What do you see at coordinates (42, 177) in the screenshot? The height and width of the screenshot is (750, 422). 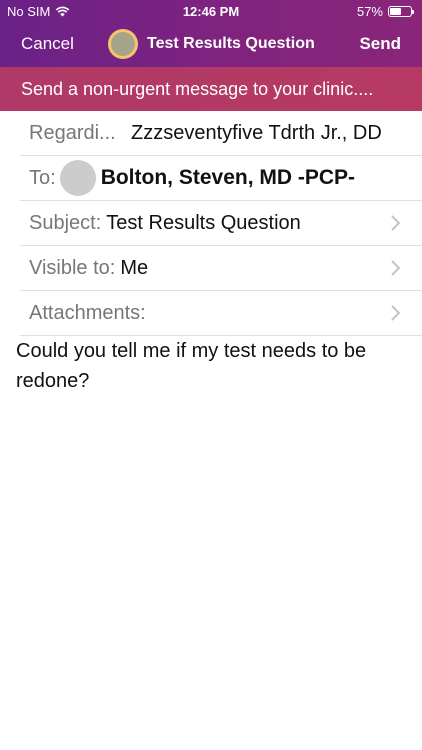 I see `to-label: To:` at bounding box center [42, 177].